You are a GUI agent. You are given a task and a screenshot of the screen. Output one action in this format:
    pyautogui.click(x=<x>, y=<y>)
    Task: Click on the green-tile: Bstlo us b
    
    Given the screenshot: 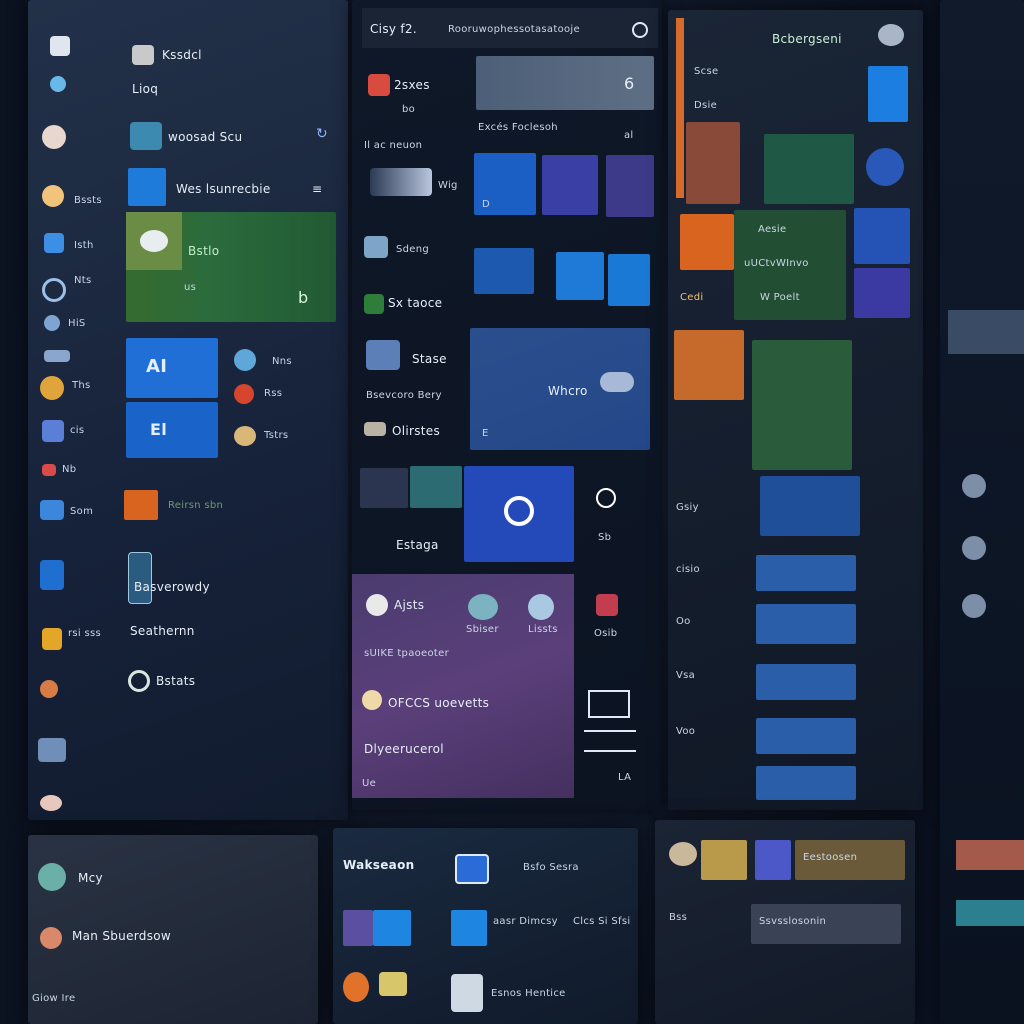 What is the action you would take?
    pyautogui.click(x=231, y=267)
    